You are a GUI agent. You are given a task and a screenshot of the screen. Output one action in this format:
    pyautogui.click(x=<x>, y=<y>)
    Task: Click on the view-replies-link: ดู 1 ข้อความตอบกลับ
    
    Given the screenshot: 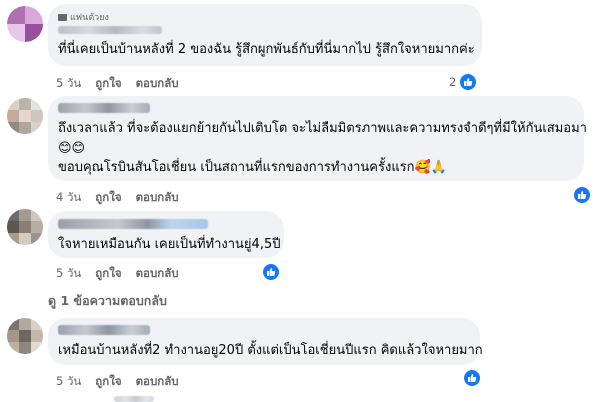 What is the action you would take?
    pyautogui.click(x=107, y=301)
    